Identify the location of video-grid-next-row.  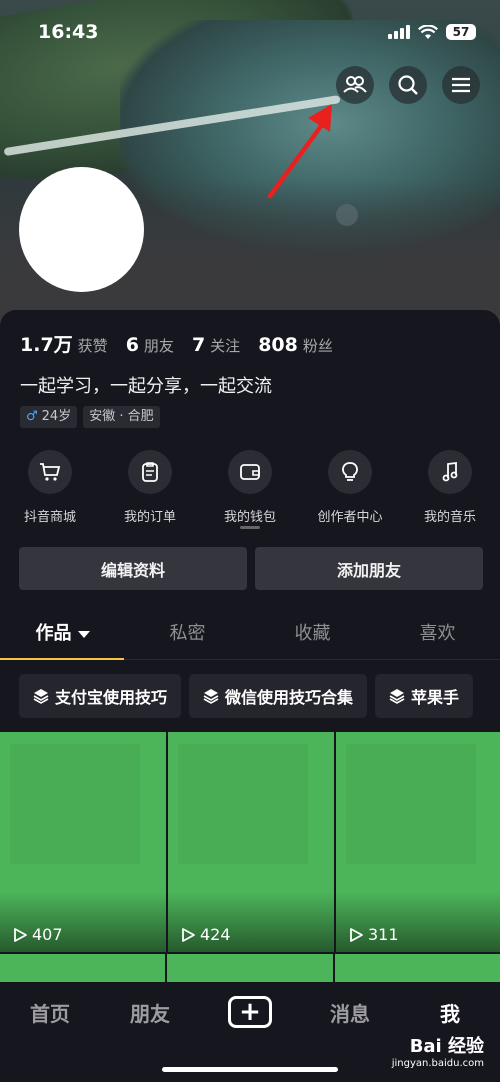
(250, 969).